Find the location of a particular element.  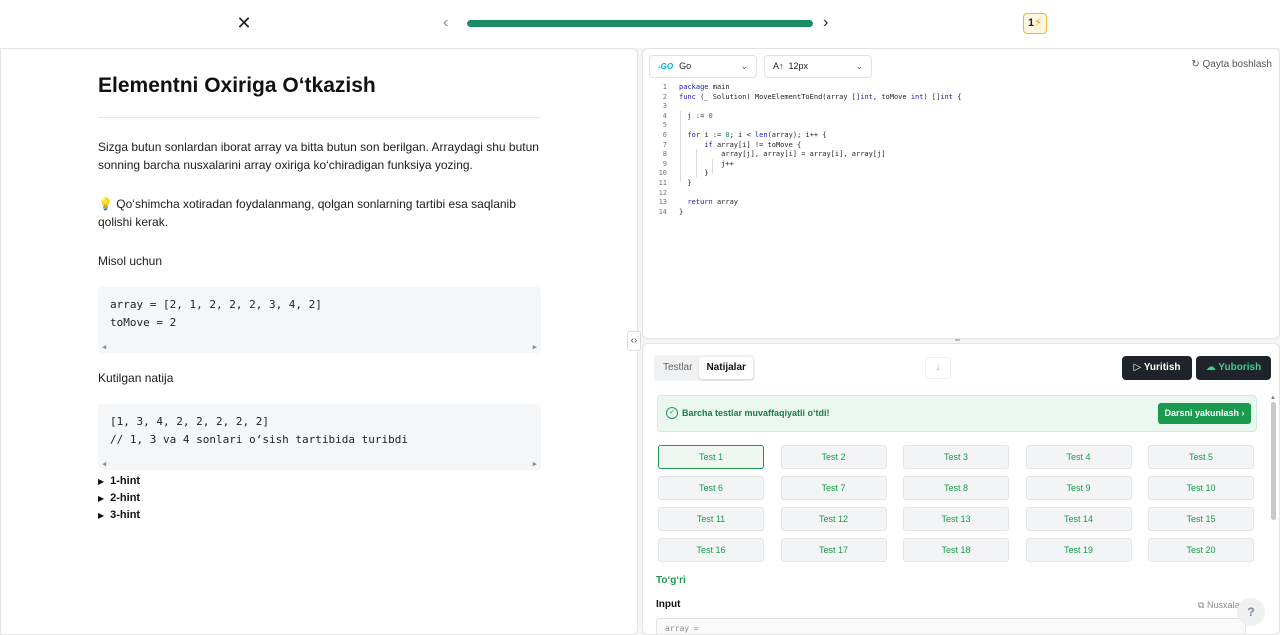

line-number: 11 is located at coordinates (662, 182).